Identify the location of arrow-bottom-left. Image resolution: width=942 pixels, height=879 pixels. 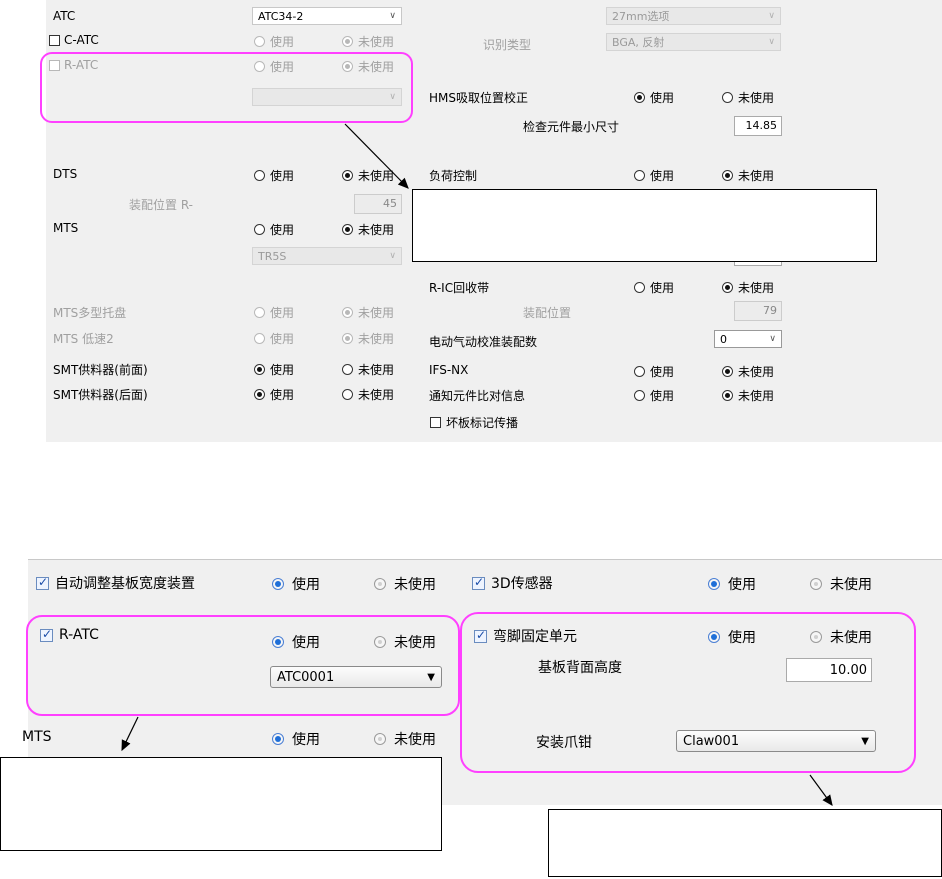
(130, 734).